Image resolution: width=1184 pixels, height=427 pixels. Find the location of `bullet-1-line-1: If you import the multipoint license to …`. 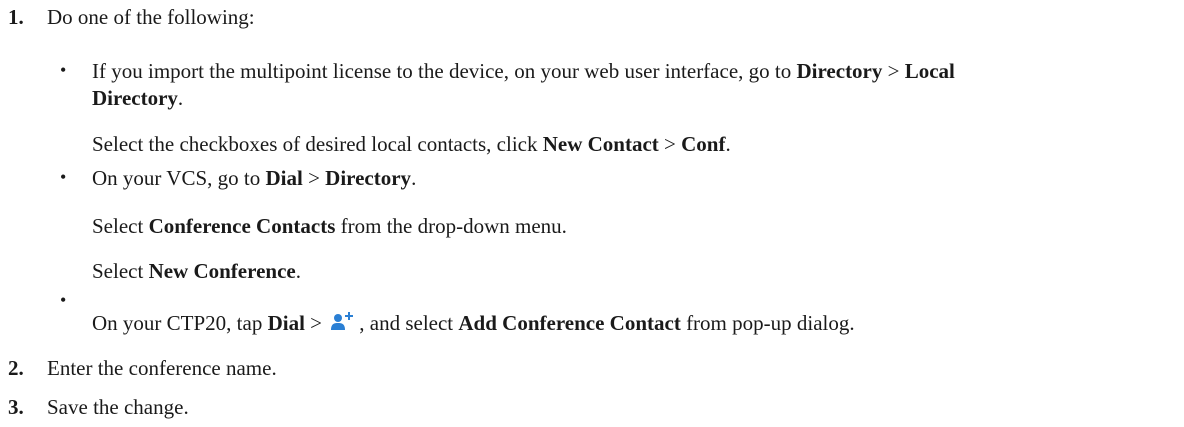

bullet-1-line-1: If you import the multipoint license to … is located at coordinates (523, 71).